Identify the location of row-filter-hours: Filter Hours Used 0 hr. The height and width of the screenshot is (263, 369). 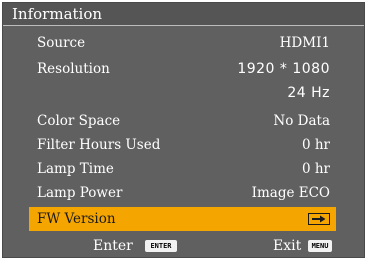
(182, 145).